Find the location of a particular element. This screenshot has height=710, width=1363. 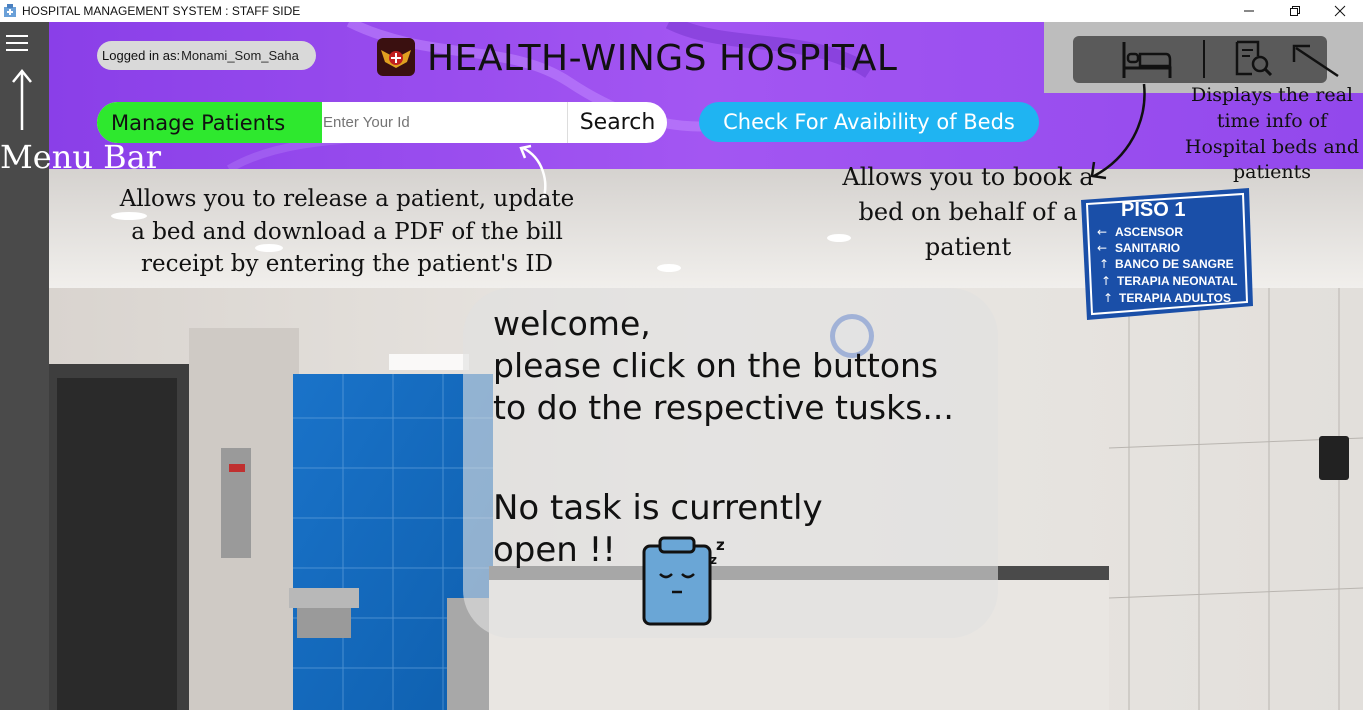

maximize-button is located at coordinates (1295, 11).